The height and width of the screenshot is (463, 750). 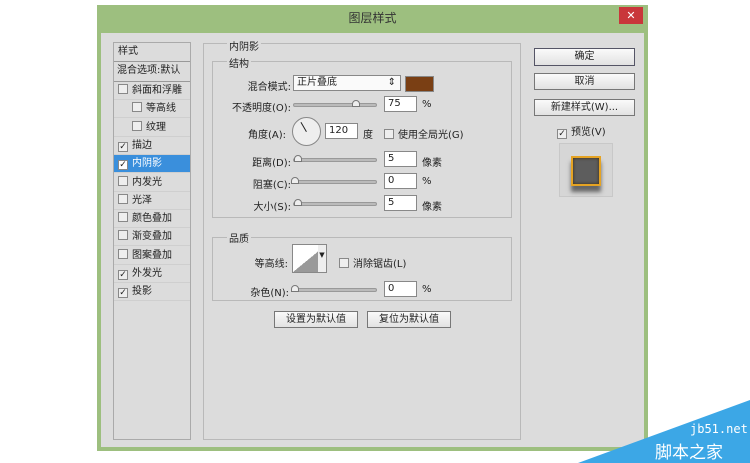 I want to click on select-arrows-icon: ⇕, so click(x=391, y=82).